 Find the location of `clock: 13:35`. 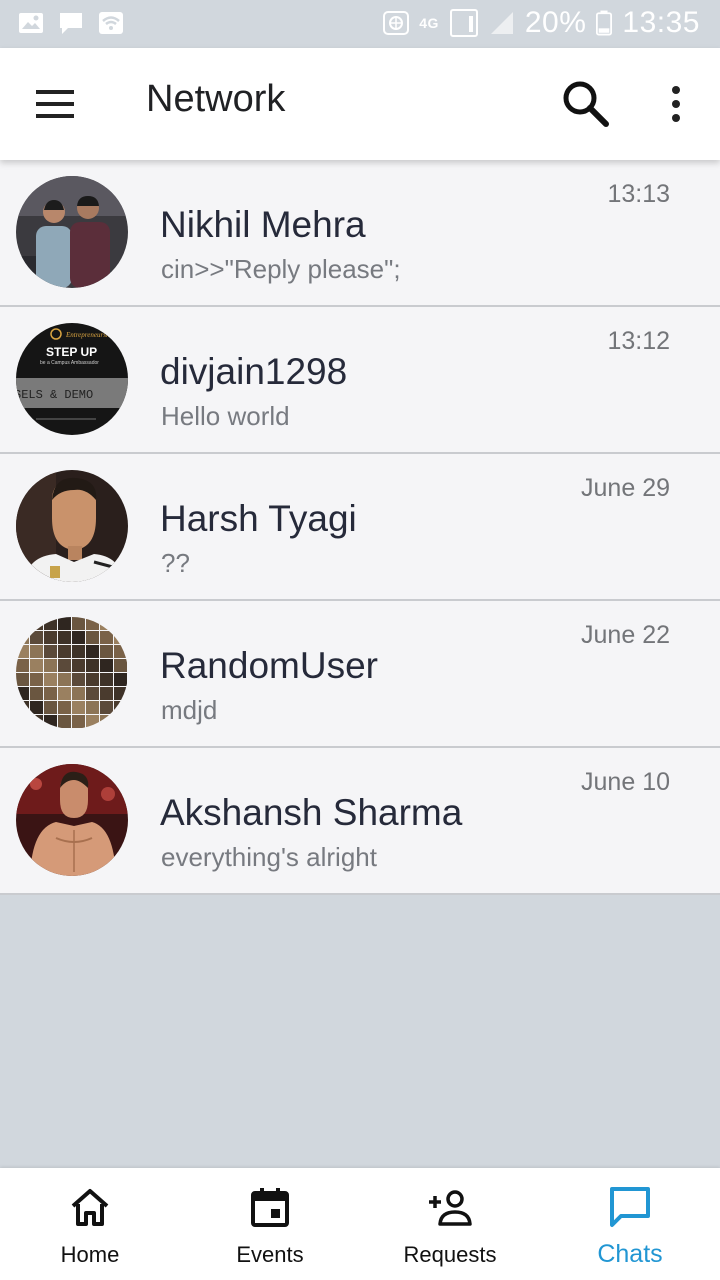

clock: 13:35 is located at coordinates (661, 22).